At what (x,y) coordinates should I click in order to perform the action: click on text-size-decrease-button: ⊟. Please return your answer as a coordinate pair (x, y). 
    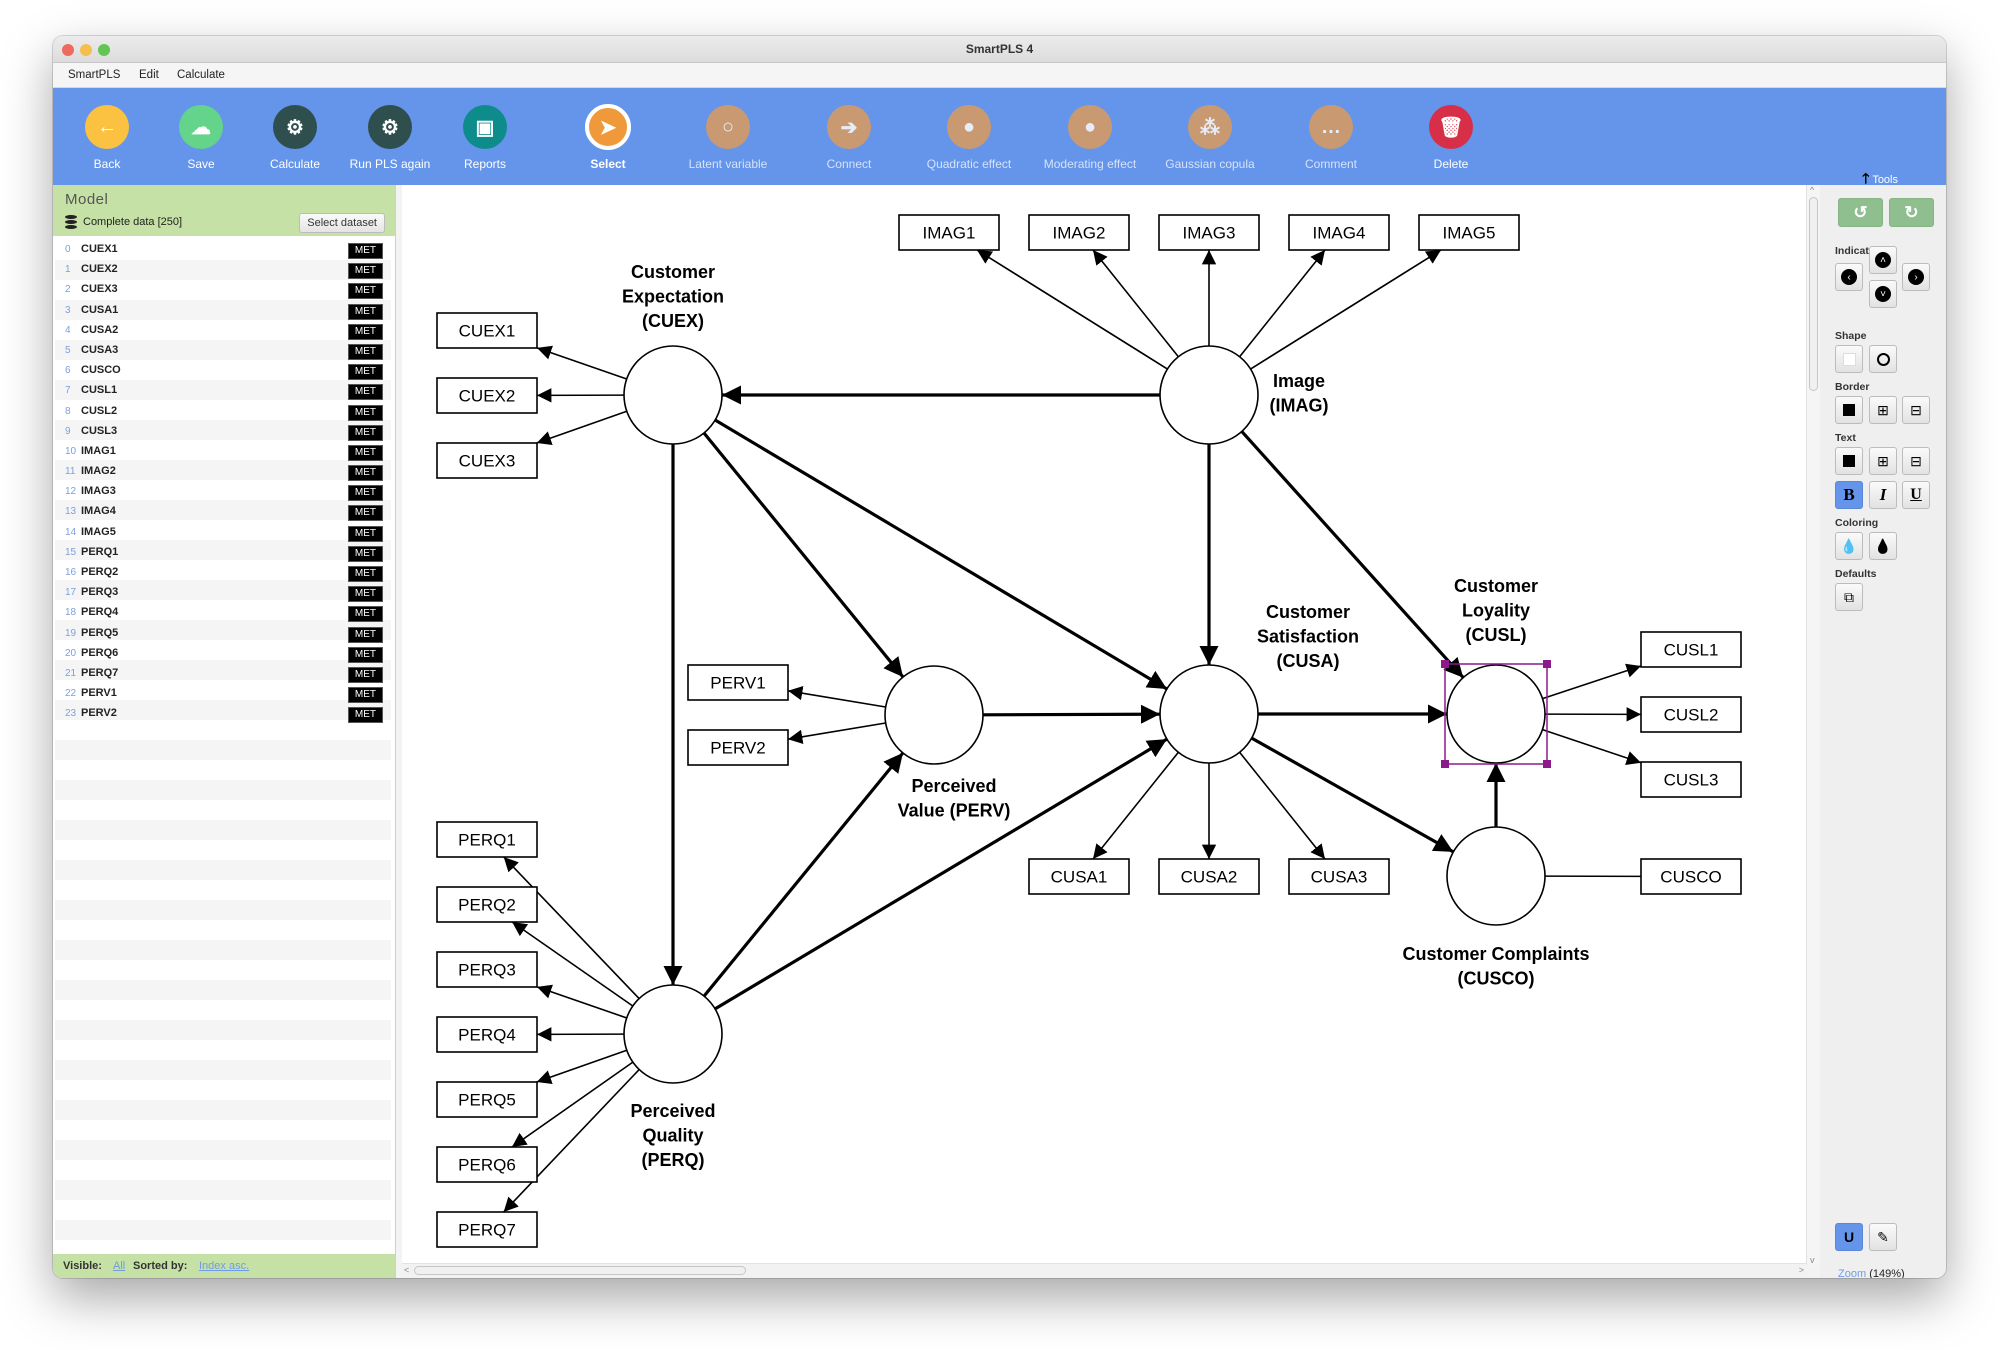
    Looking at the image, I should click on (1916, 461).